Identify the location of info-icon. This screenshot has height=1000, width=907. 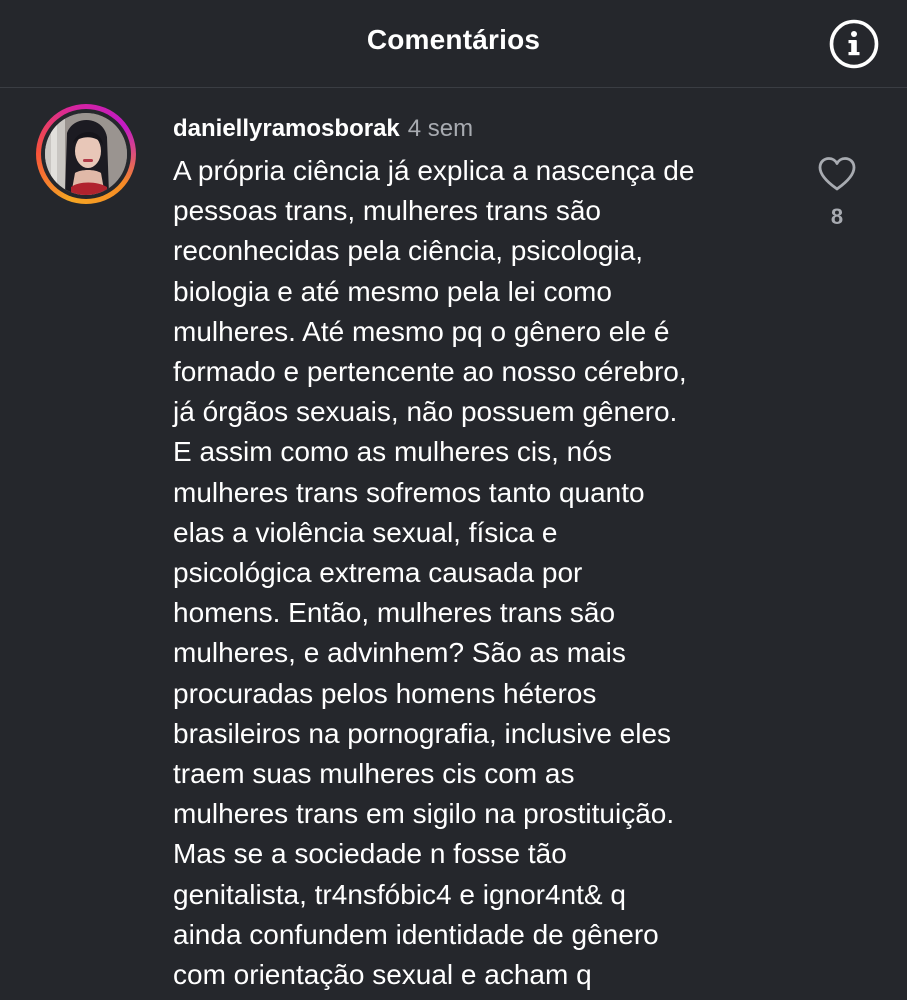
(854, 44).